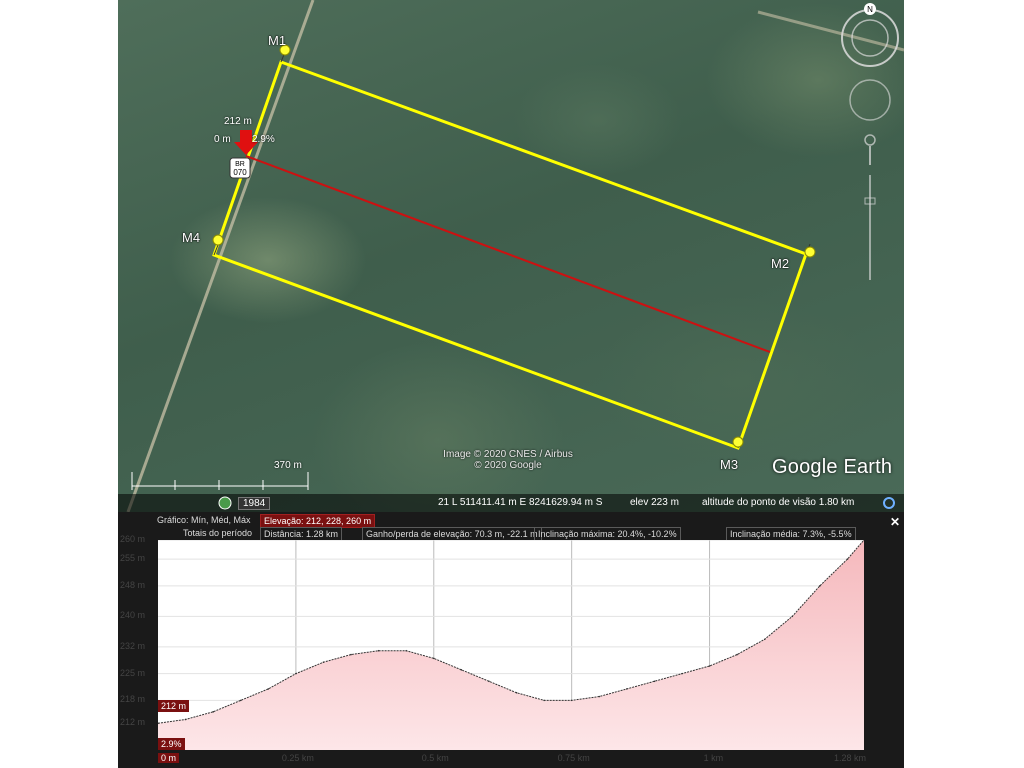 The width and height of the screenshot is (1024, 768). What do you see at coordinates (889, 504) in the screenshot?
I see `streaming-indicator-icon` at bounding box center [889, 504].